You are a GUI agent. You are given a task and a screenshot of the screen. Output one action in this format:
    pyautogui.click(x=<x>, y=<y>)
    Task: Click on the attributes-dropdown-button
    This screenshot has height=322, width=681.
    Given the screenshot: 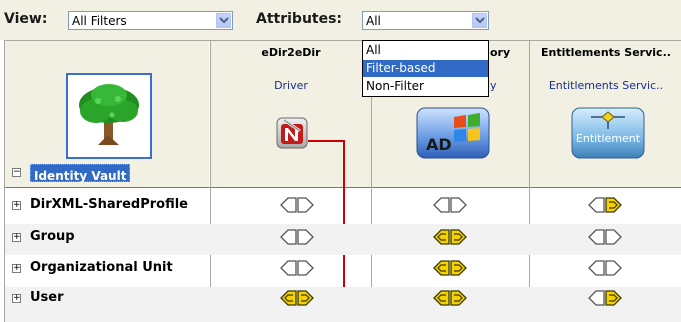 What is the action you would take?
    pyautogui.click(x=479, y=20)
    